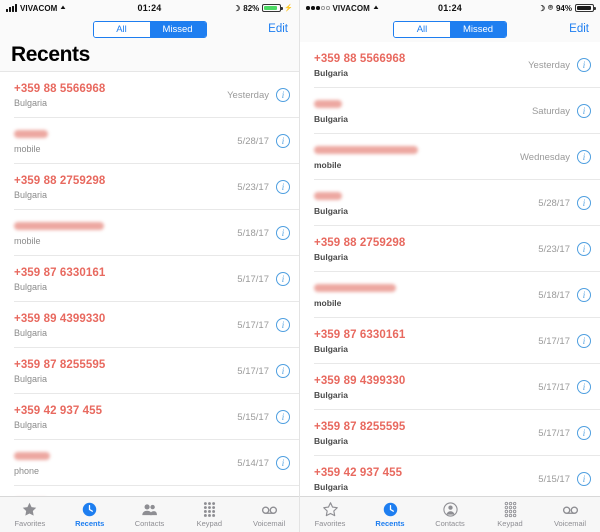 This screenshot has height=532, width=600. Describe the element at coordinates (90, 523) in the screenshot. I see `tab-label: Recents` at that location.